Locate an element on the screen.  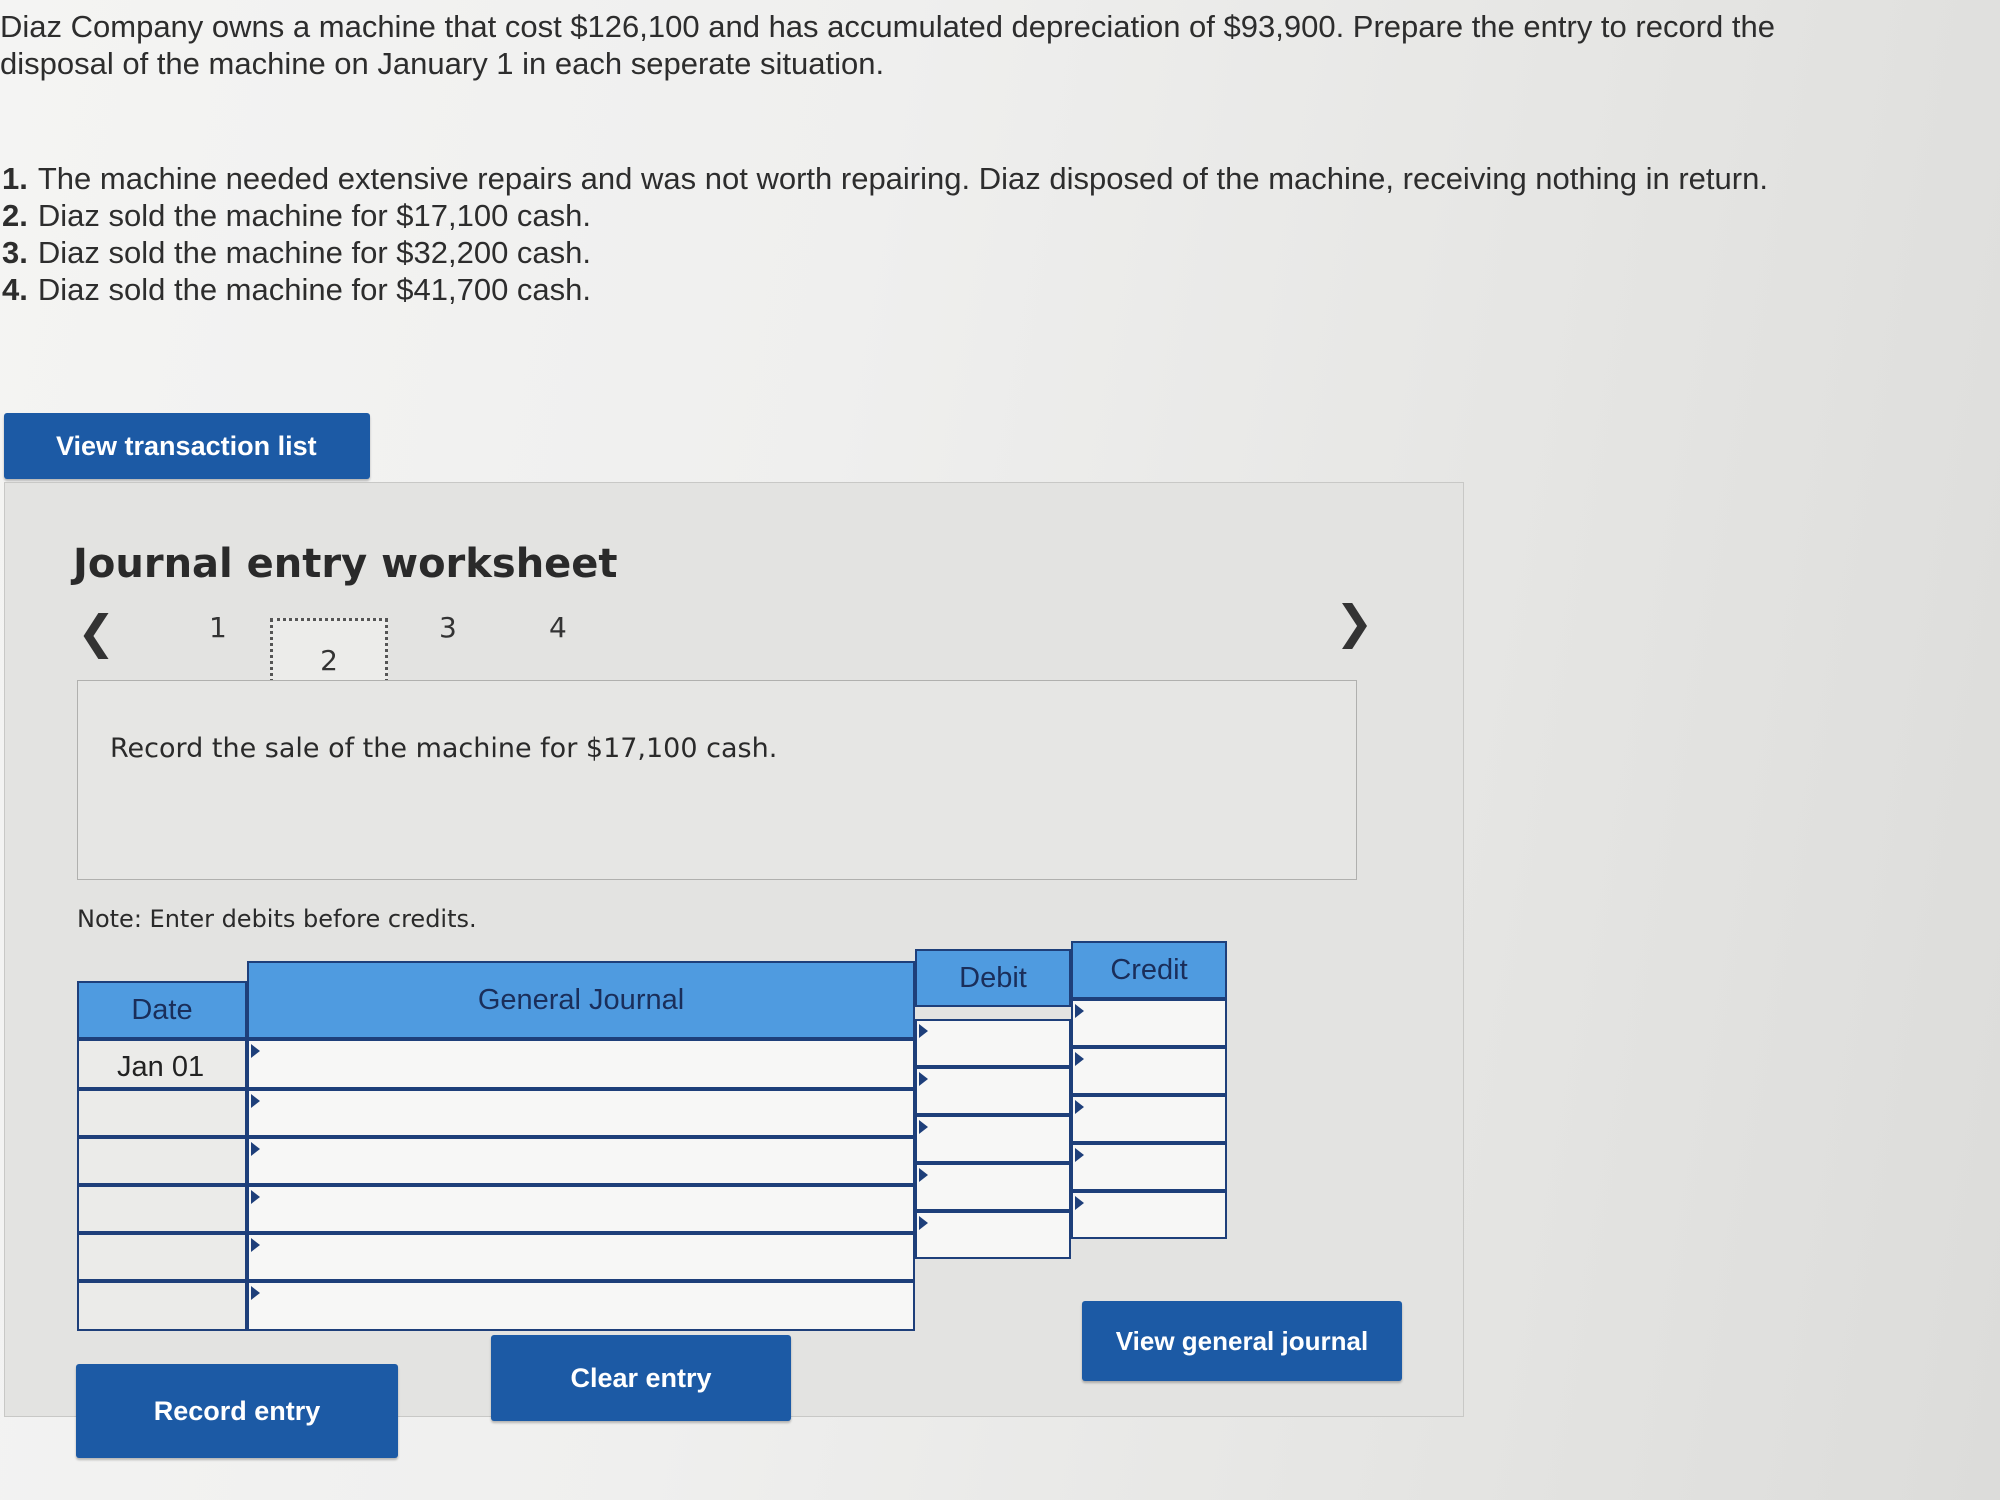
tab-1: 1 is located at coordinates (218, 627).